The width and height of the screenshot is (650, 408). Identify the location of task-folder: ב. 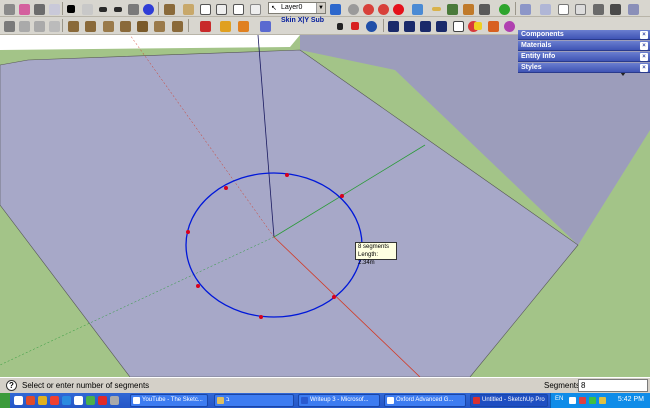
(254, 400).